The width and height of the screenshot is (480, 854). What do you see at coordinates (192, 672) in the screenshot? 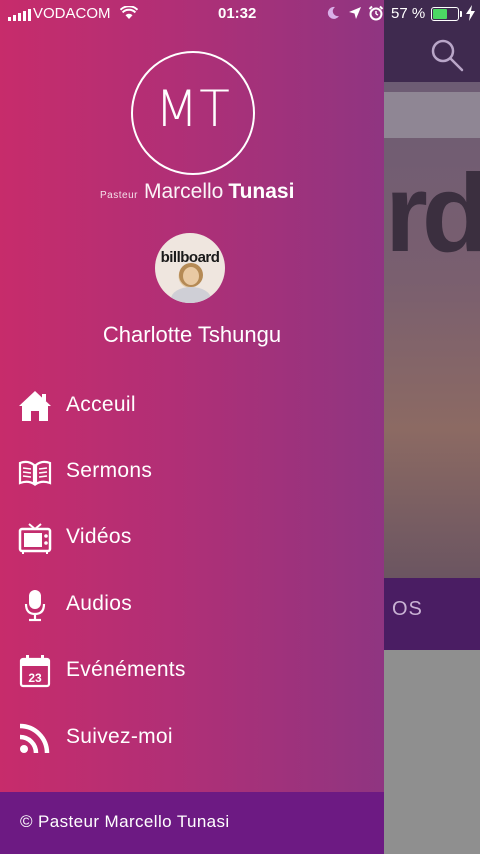
I see `menu-item-evenements: 23 Evénéments` at bounding box center [192, 672].